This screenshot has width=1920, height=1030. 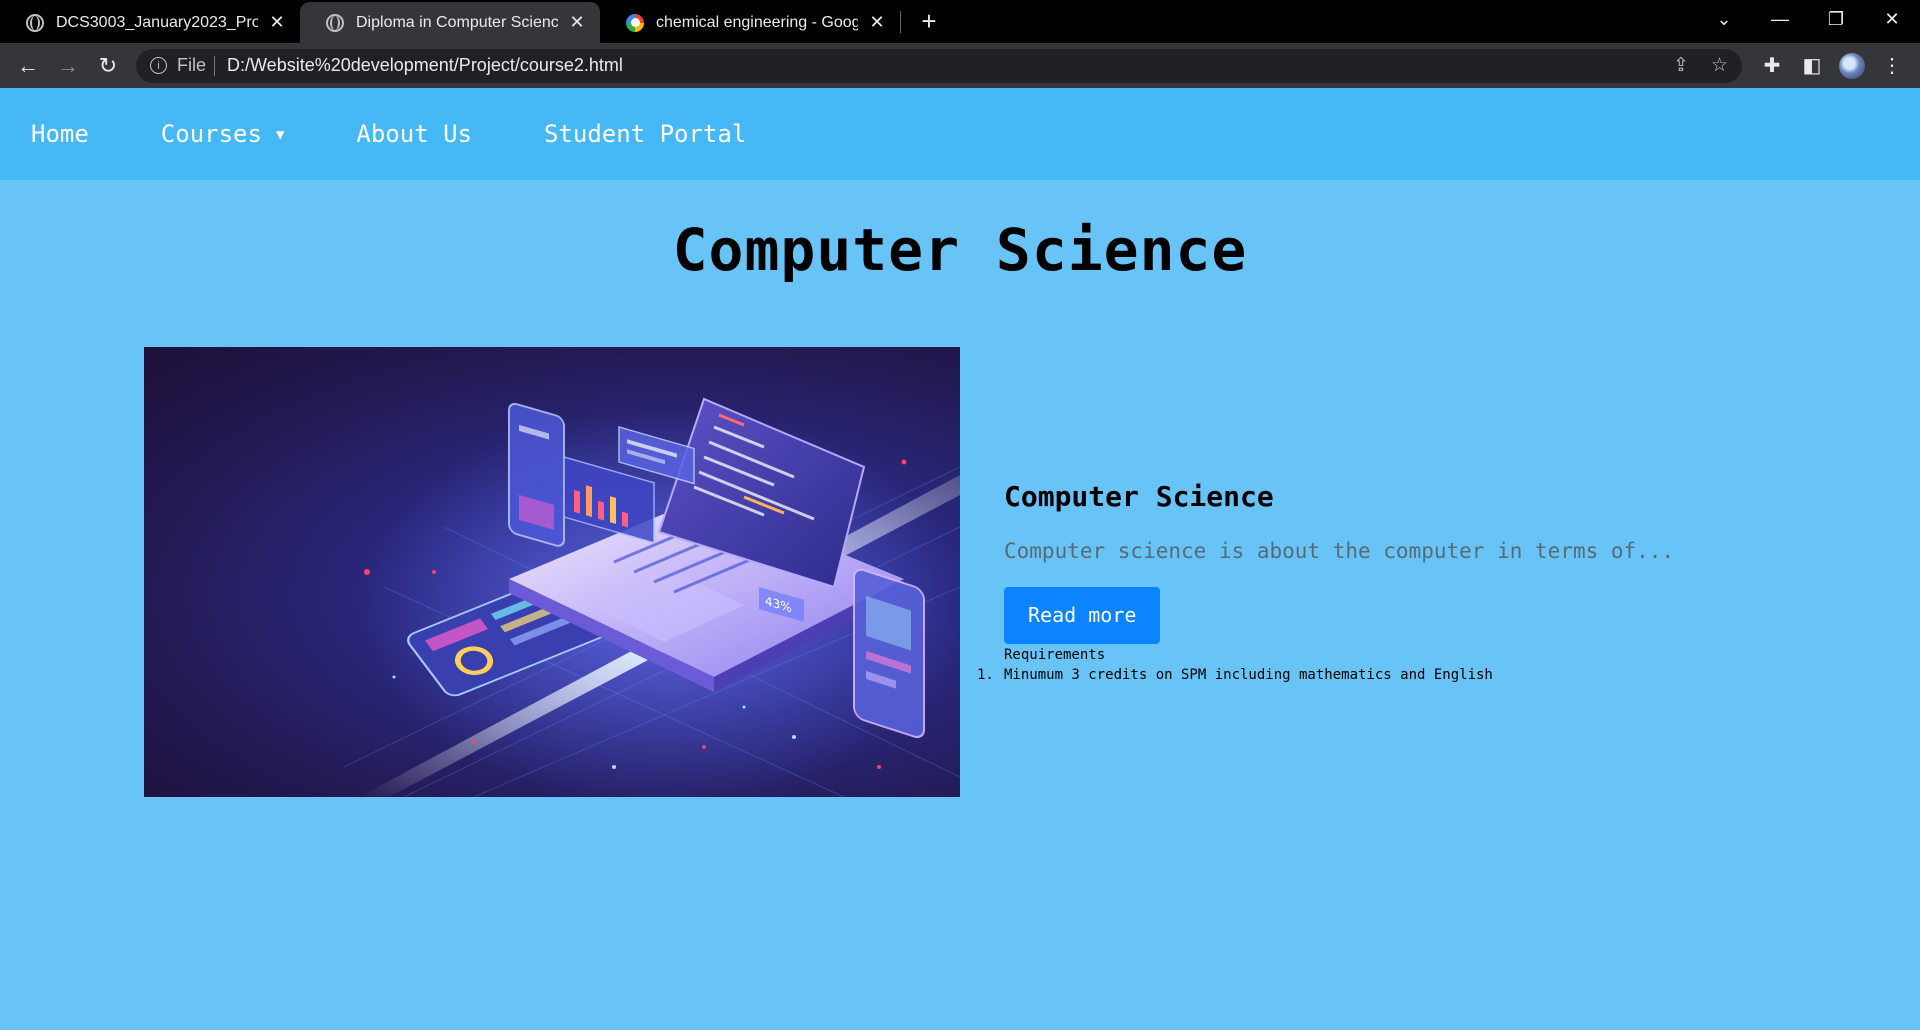 What do you see at coordinates (1836, 19) in the screenshot?
I see `restore-icon: ❐` at bounding box center [1836, 19].